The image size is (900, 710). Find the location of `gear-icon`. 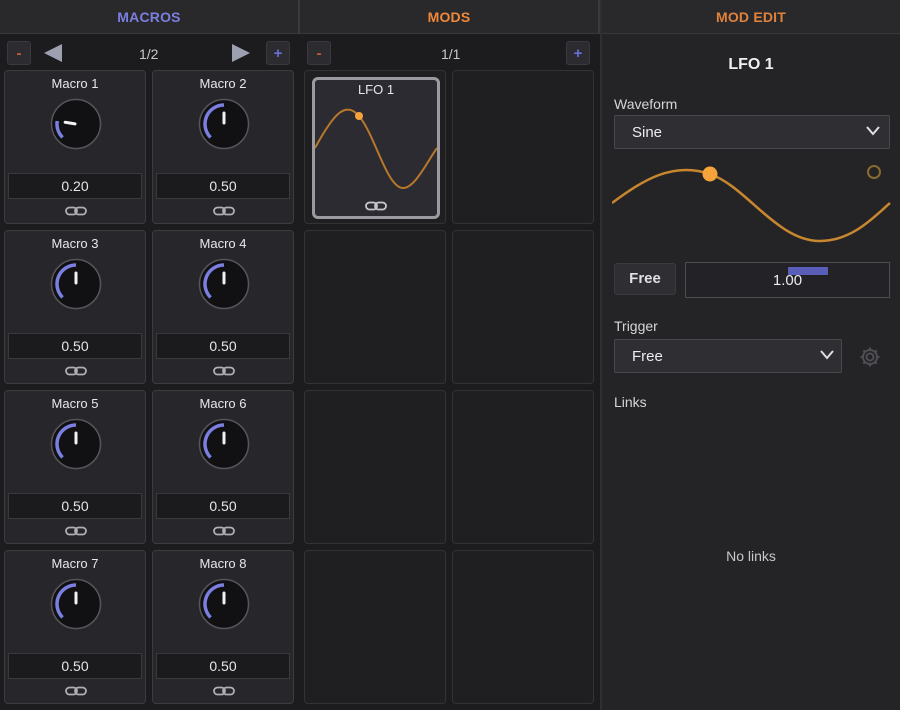

gear-icon is located at coordinates (870, 357).